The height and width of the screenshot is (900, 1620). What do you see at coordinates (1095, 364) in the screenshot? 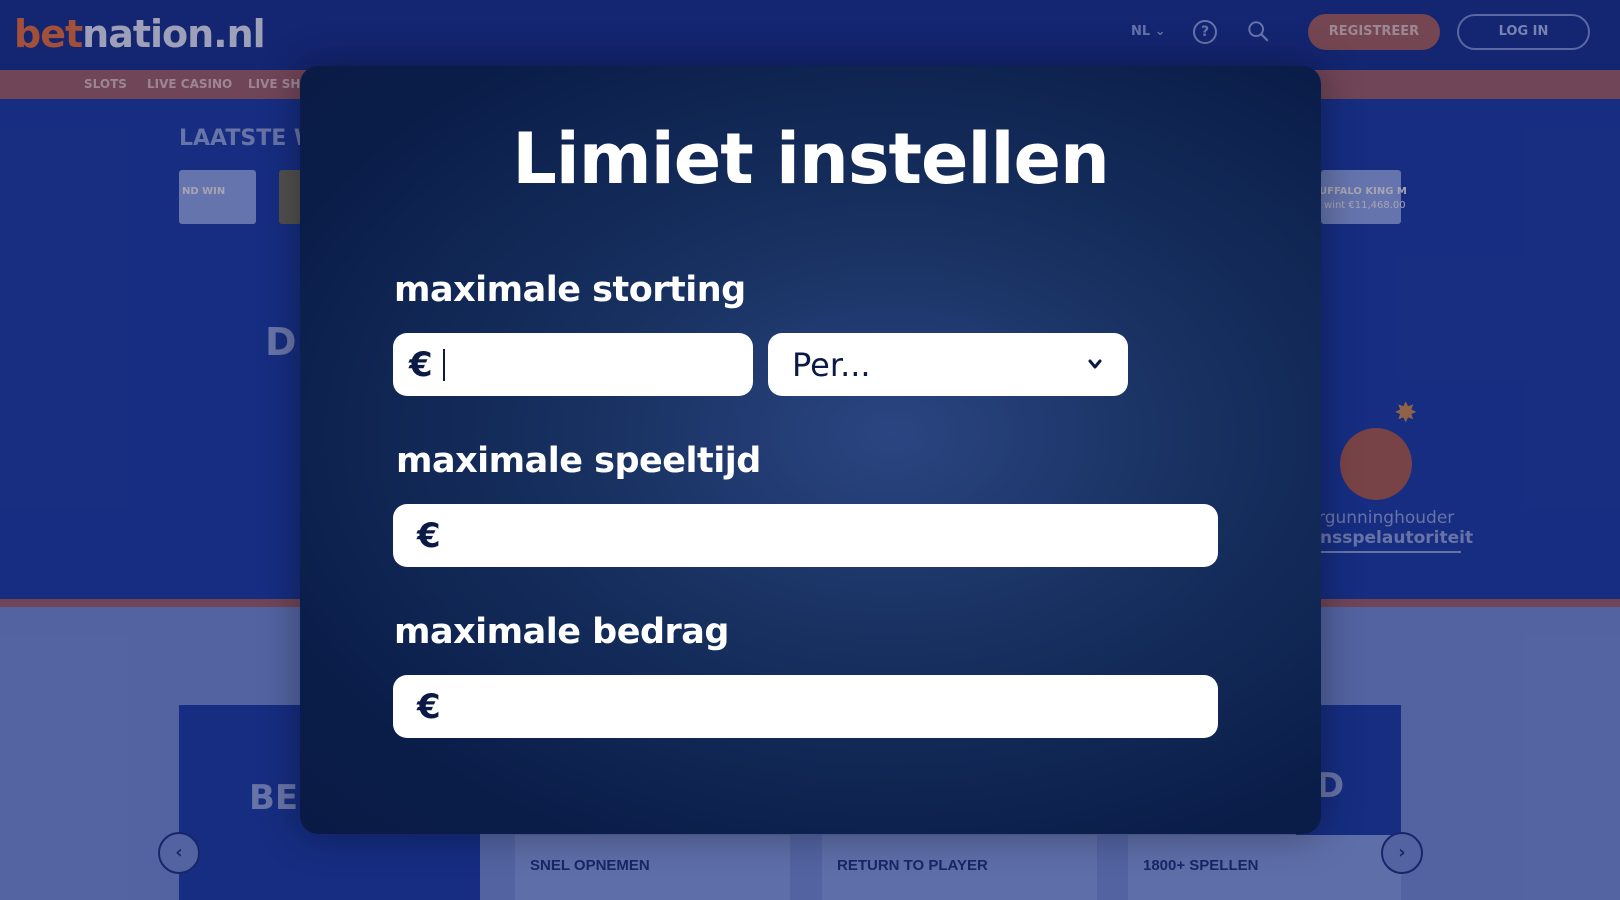
I see `chevron-down-icon` at bounding box center [1095, 364].